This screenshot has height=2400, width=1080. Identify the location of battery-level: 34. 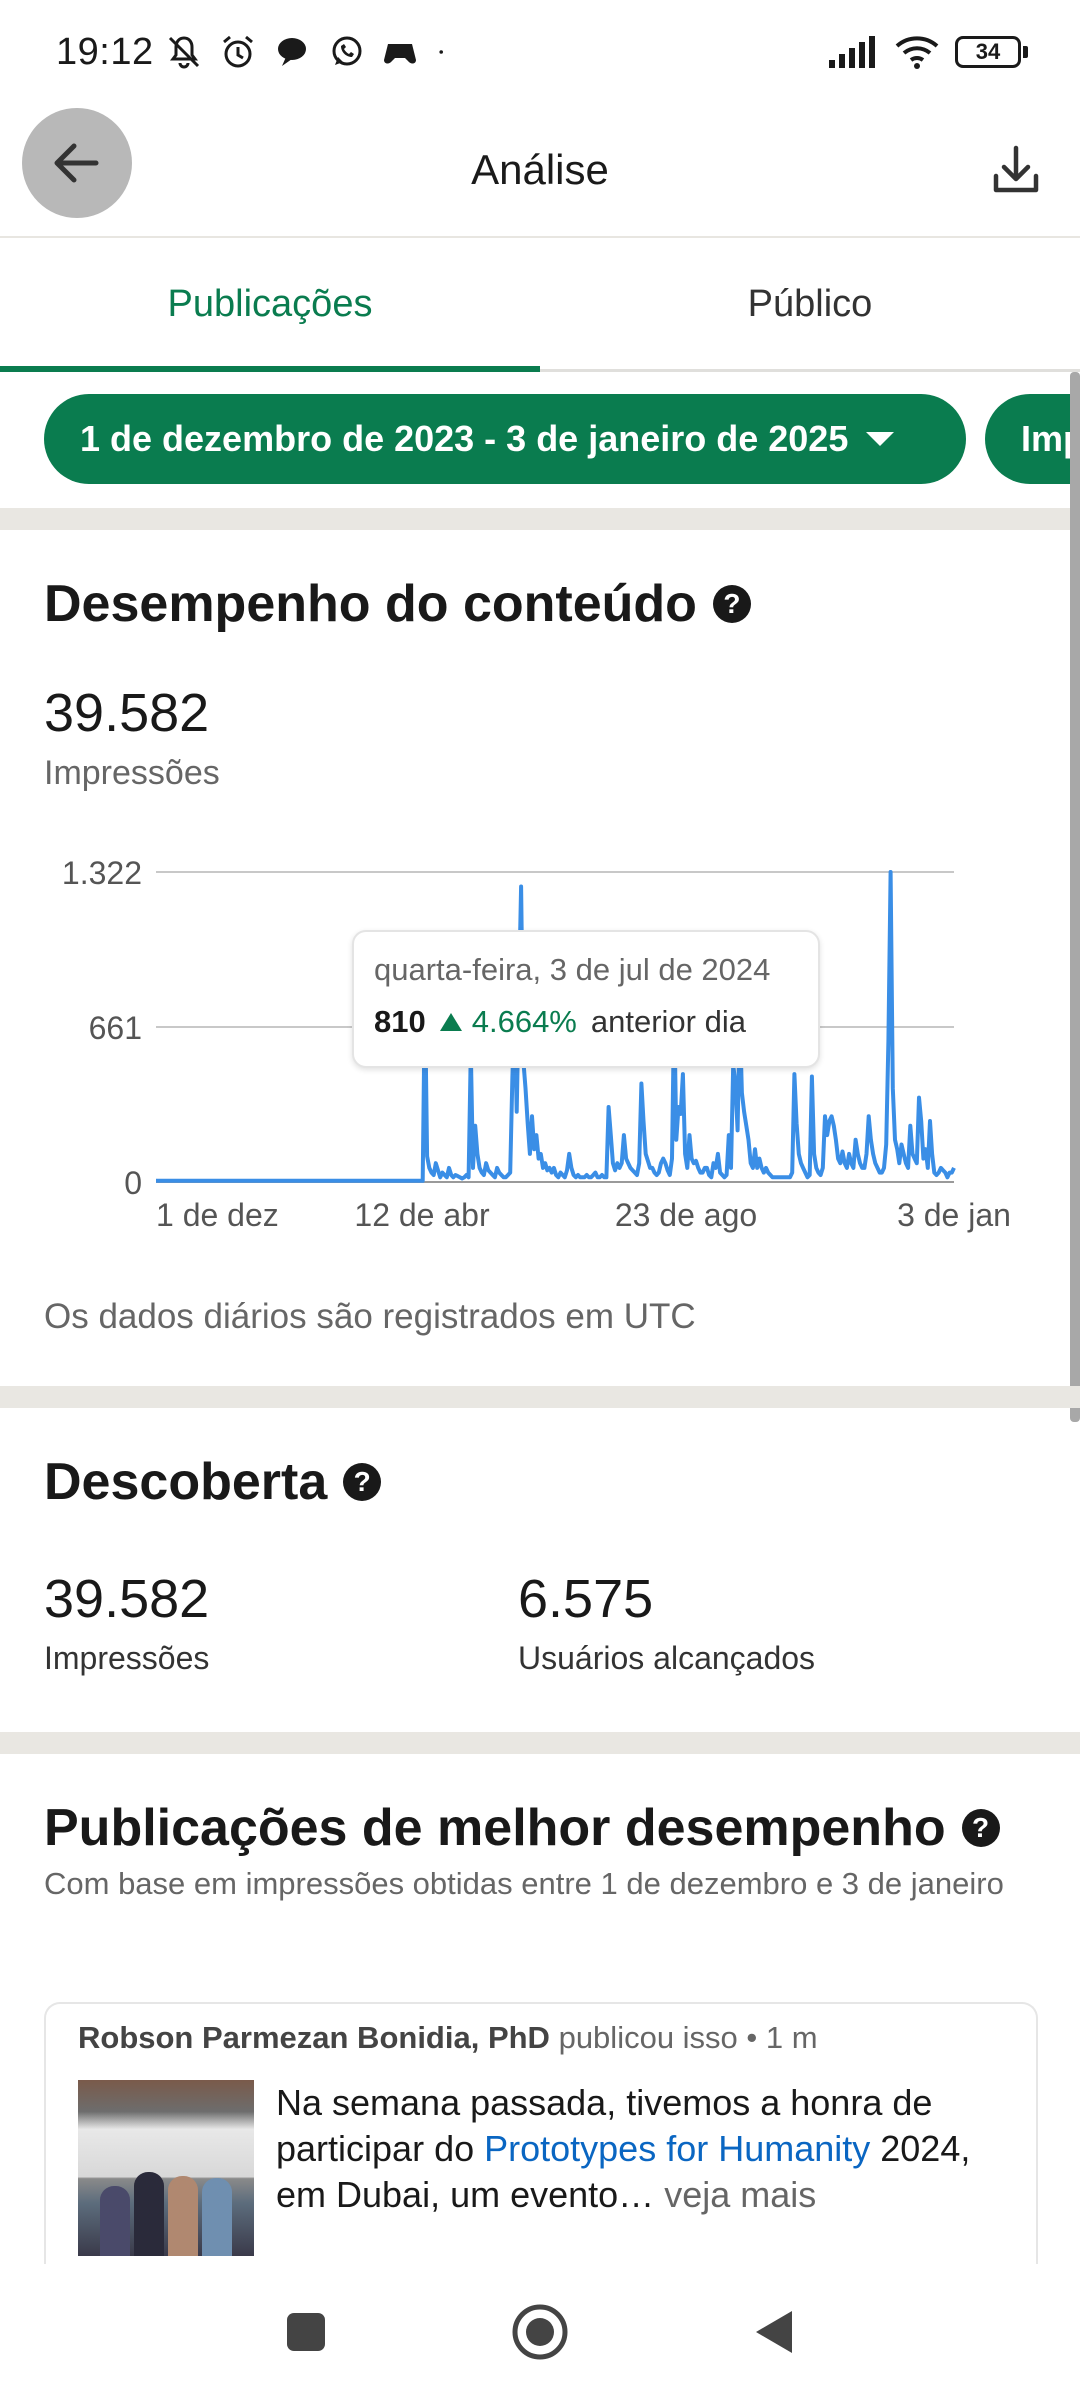
(988, 52).